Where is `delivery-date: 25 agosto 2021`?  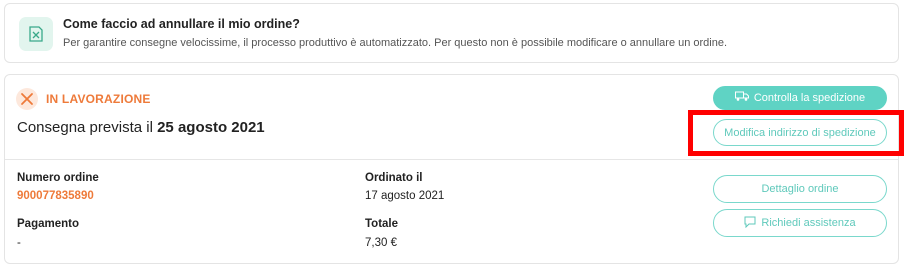
delivery-date: 25 agosto 2021 is located at coordinates (211, 127).